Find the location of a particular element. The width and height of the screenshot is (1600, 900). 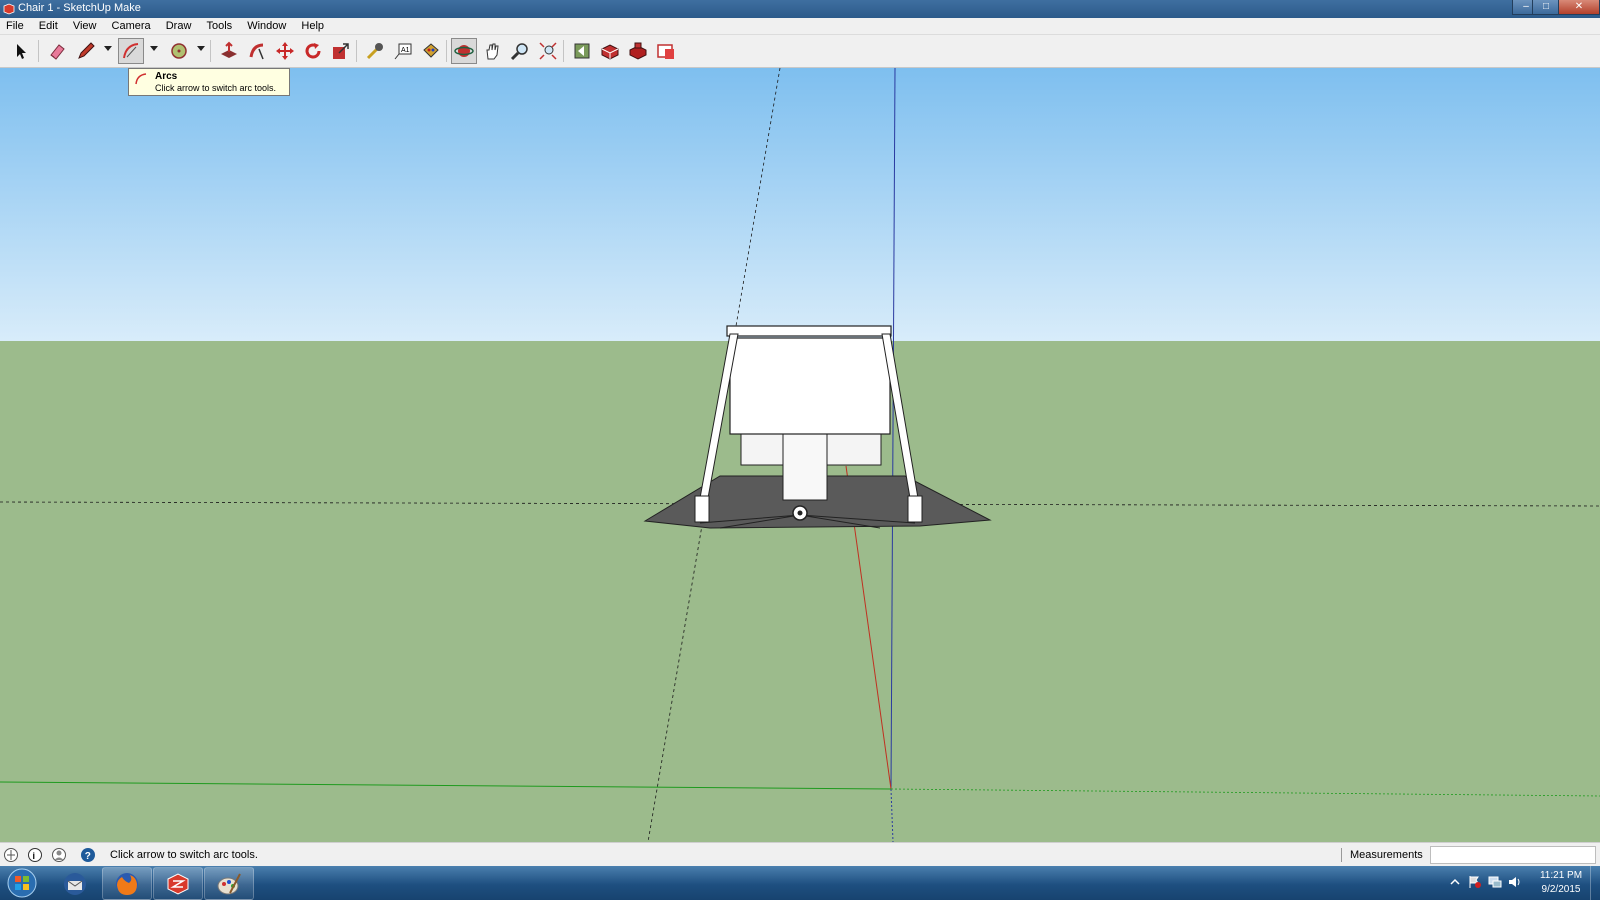

tooltip-title: Arcs is located at coordinates (166, 76).